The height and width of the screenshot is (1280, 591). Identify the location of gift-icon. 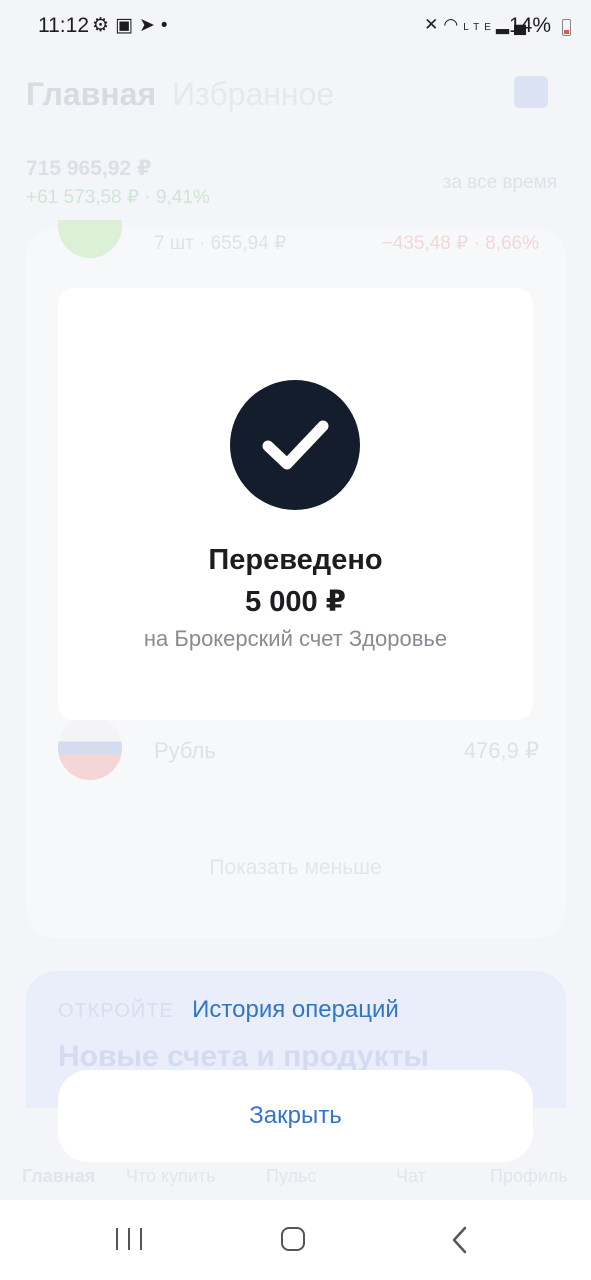
(531, 92).